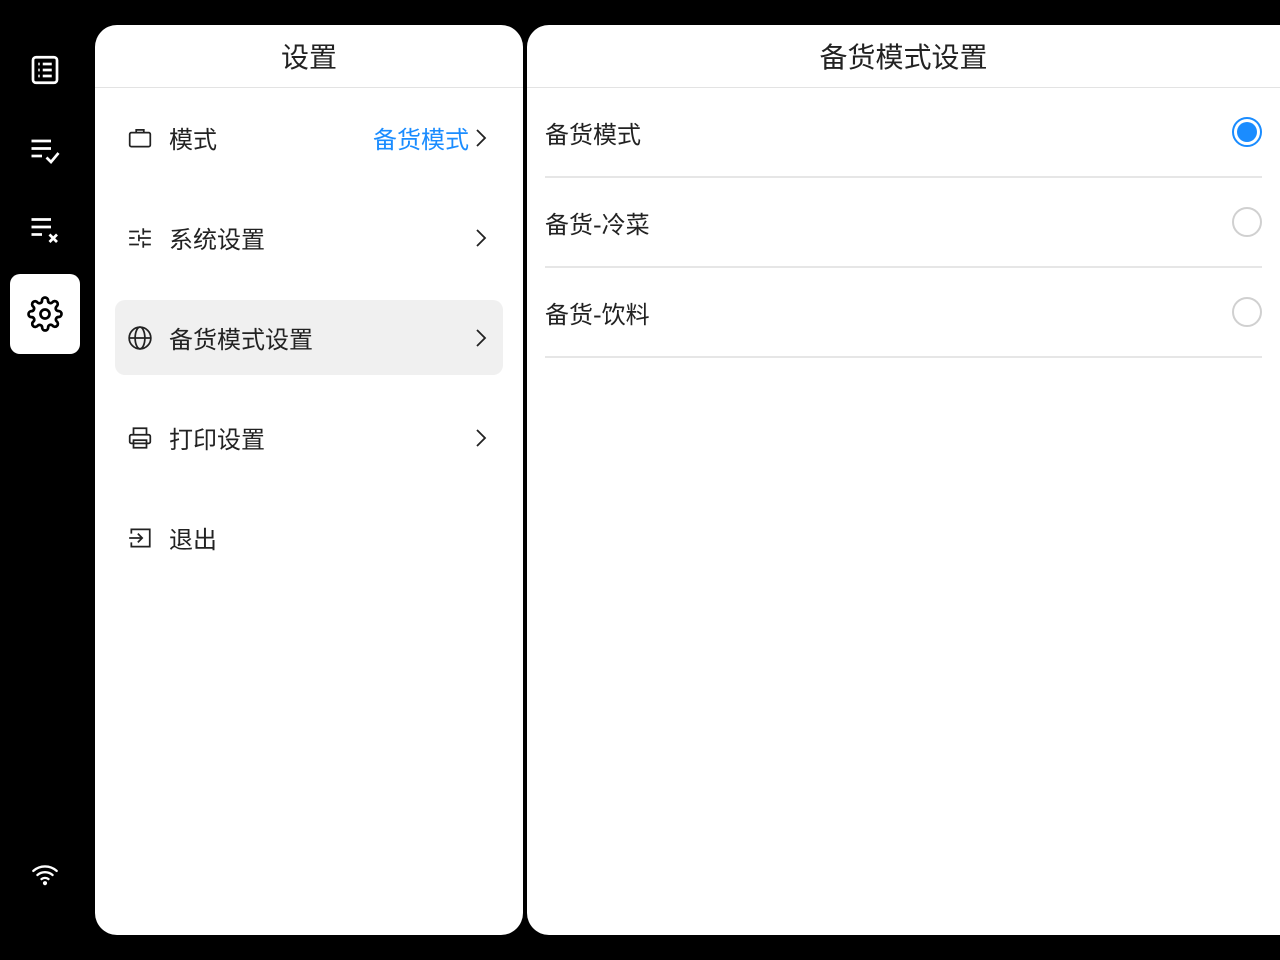  Describe the element at coordinates (217, 240) in the screenshot. I see `menu-item-label: 系统设置` at that location.